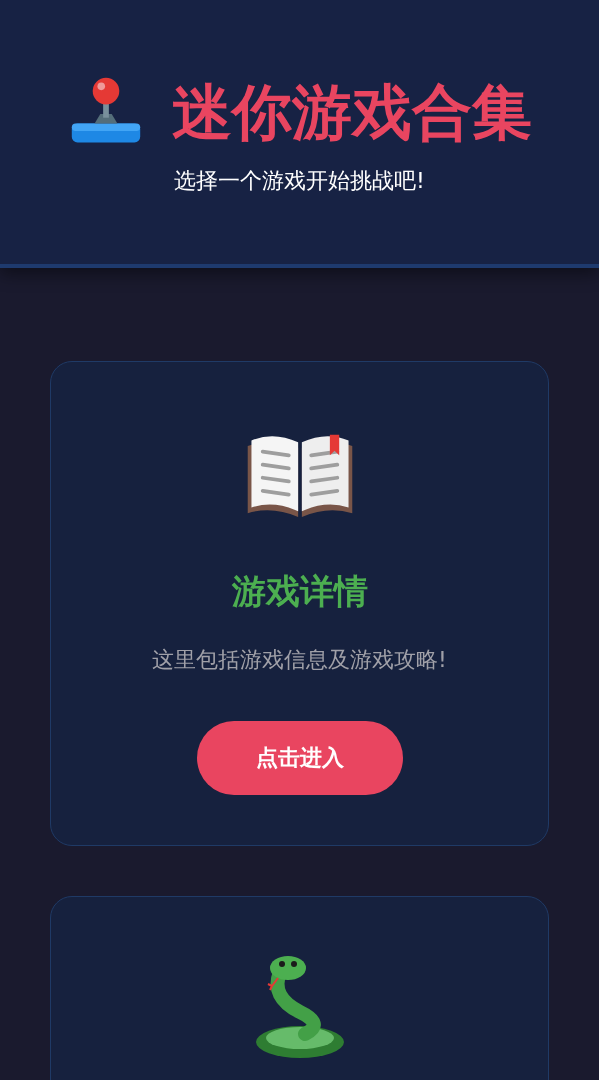 This screenshot has width=599, height=1080. I want to click on card-title: 游戏详情, so click(299, 591).